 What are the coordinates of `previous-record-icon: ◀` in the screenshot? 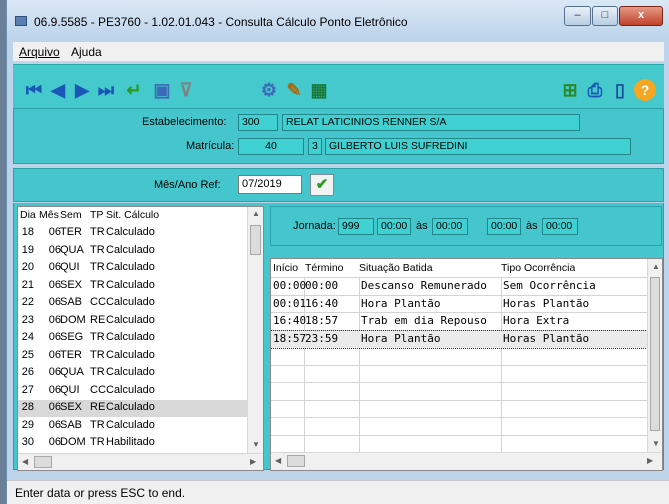 It's located at (58, 90).